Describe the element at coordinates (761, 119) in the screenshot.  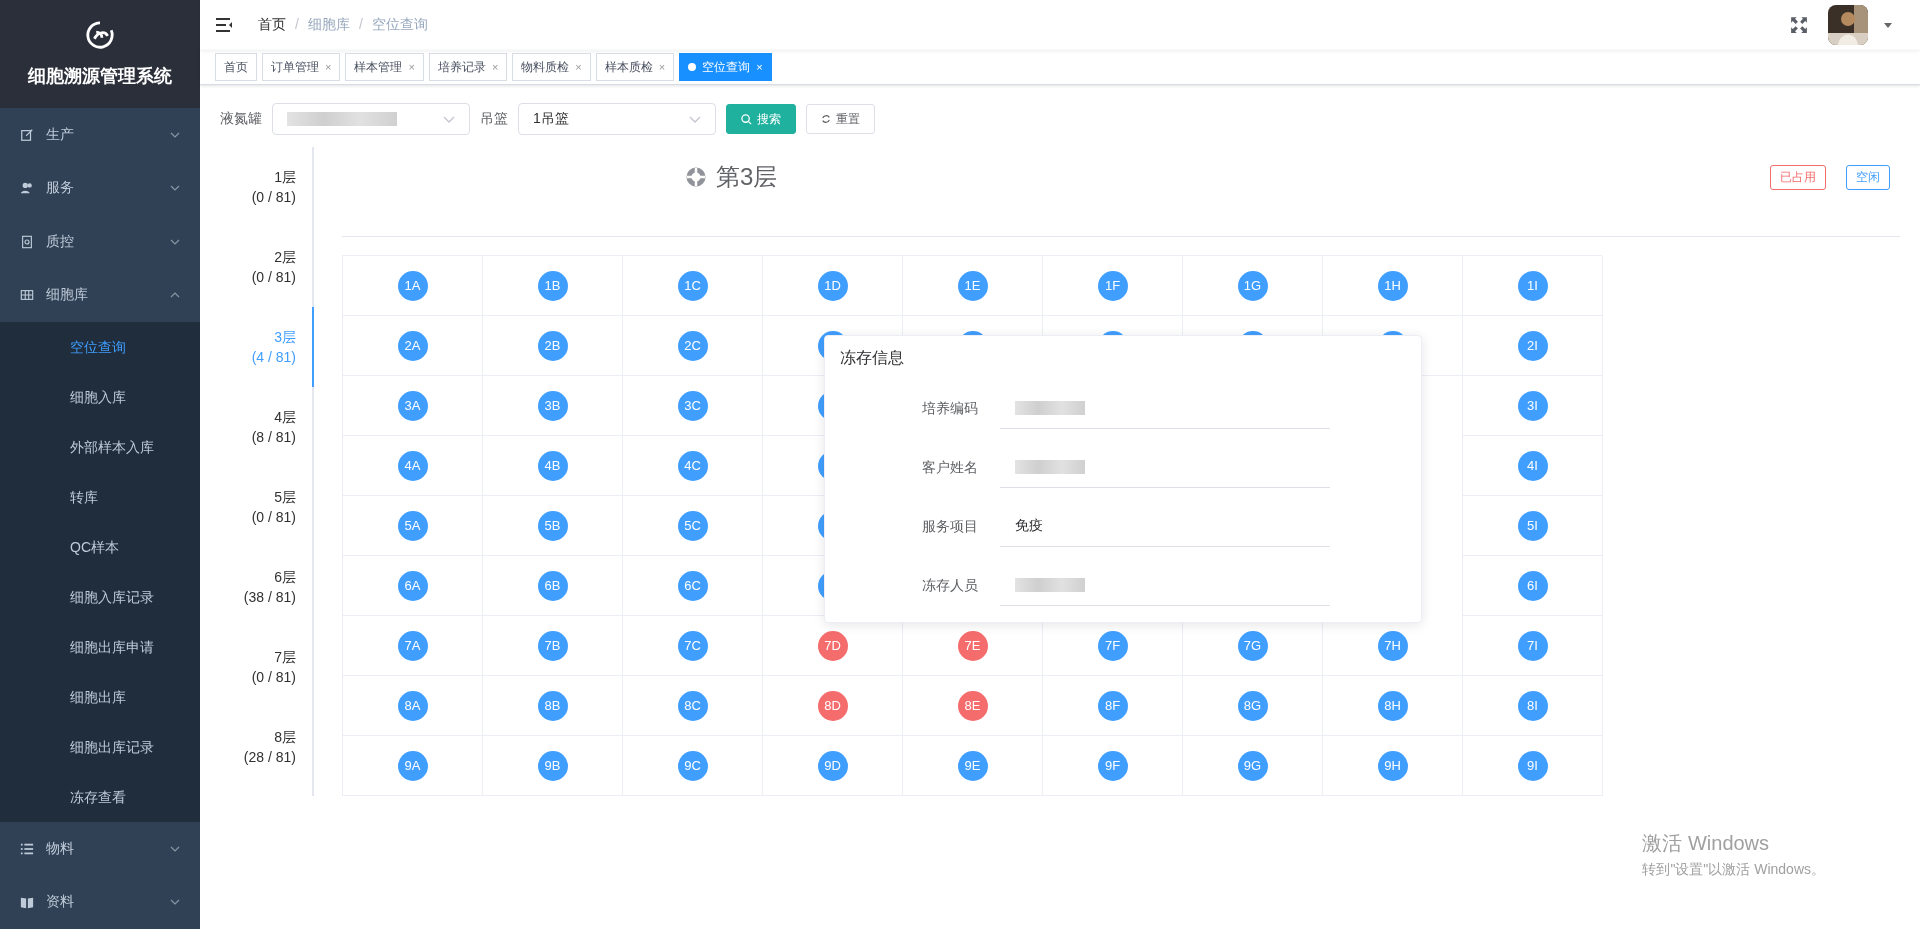
I see `search-button: 搜索` at that location.